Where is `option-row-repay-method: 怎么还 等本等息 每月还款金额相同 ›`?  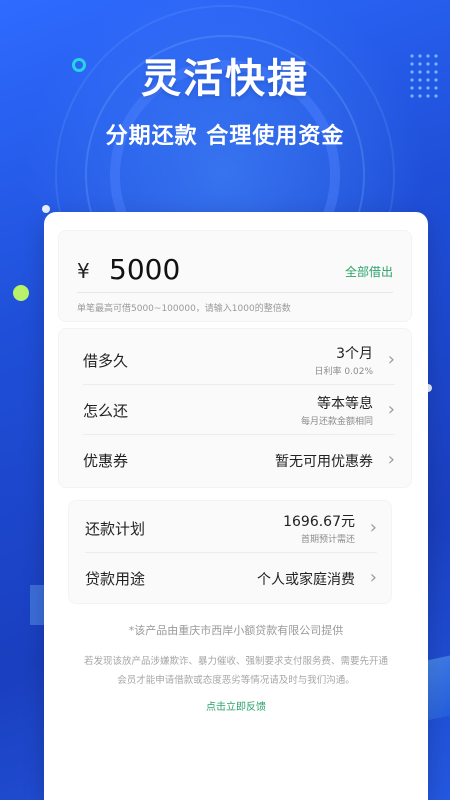 option-row-repay-method: 怎么还 等本等息 每月还款金额相同 › is located at coordinates (239, 410).